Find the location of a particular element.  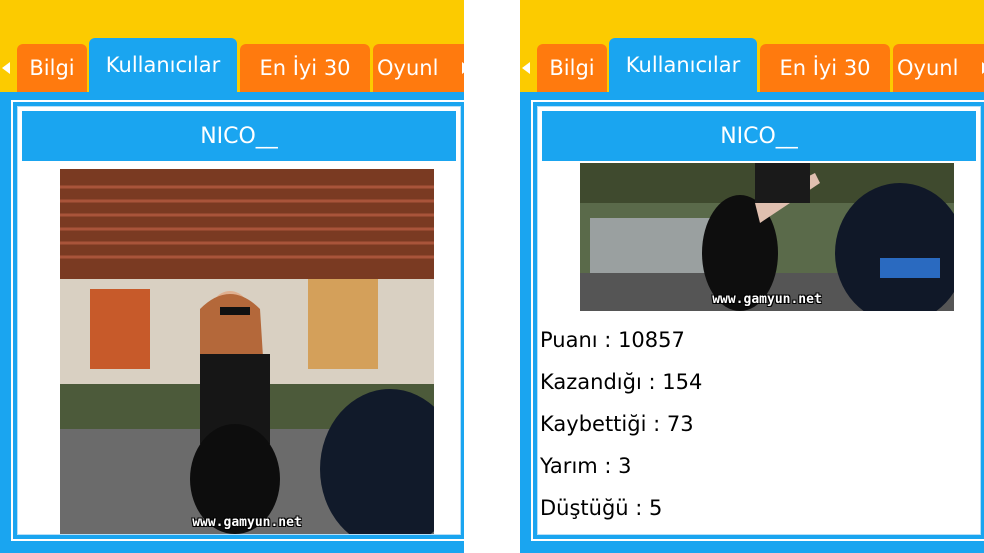

stat-kazandigi: Kazandığı : 154 is located at coordinates (621, 382).